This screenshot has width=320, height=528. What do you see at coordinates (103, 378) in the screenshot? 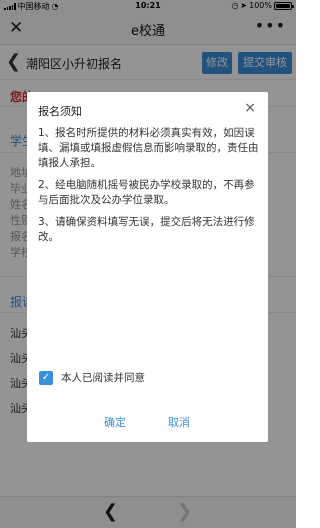
I see `agree-label: 本人已阅读并同意` at bounding box center [103, 378].